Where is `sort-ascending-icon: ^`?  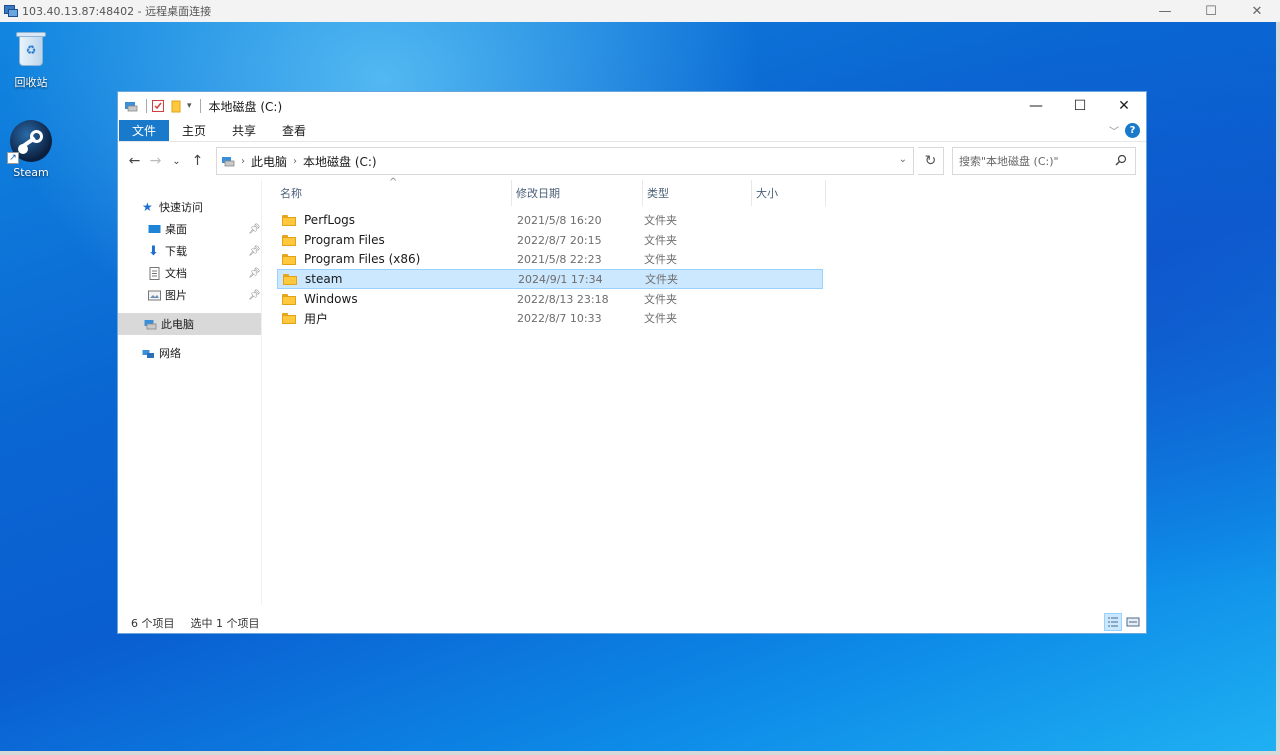 sort-ascending-icon: ^ is located at coordinates (393, 182).